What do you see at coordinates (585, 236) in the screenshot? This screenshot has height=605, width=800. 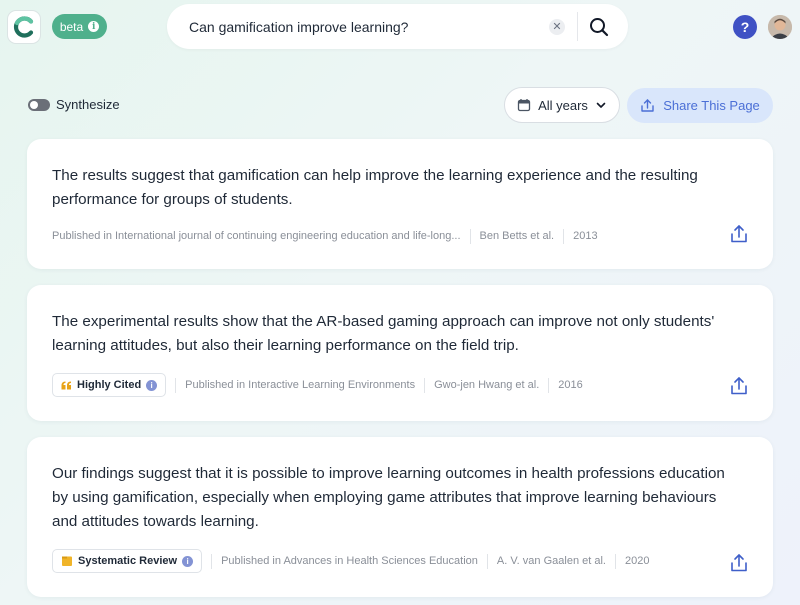 I see `result-year: 2013` at bounding box center [585, 236].